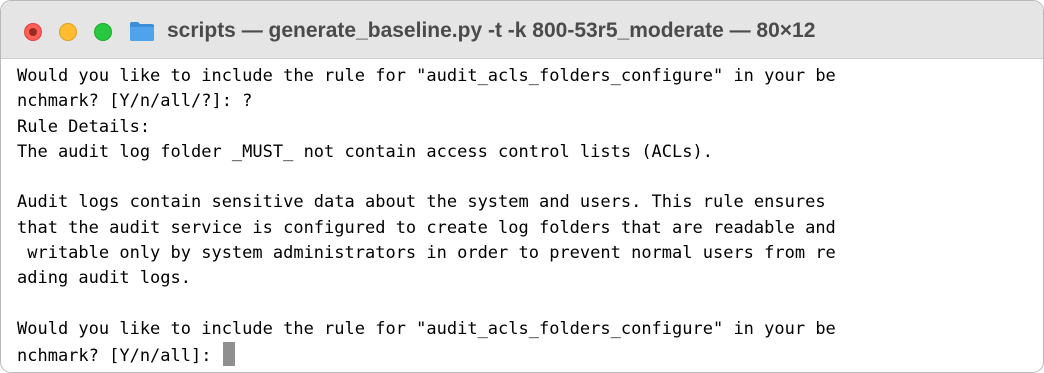  Describe the element at coordinates (228, 354) in the screenshot. I see `text-cursor` at that location.